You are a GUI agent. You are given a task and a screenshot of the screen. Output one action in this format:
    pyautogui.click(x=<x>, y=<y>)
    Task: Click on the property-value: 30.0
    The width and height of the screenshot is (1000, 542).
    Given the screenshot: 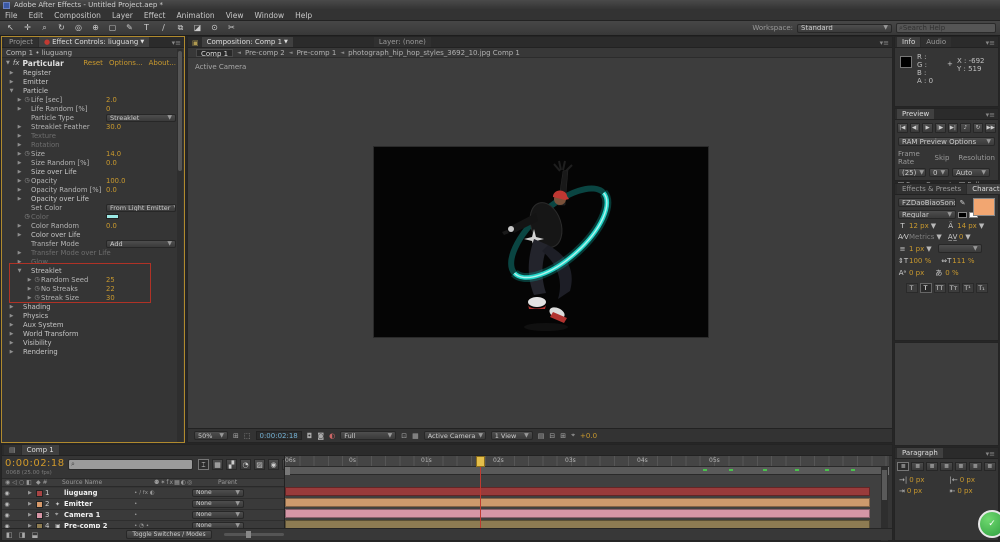 What is the action you would take?
    pyautogui.click(x=113, y=127)
    